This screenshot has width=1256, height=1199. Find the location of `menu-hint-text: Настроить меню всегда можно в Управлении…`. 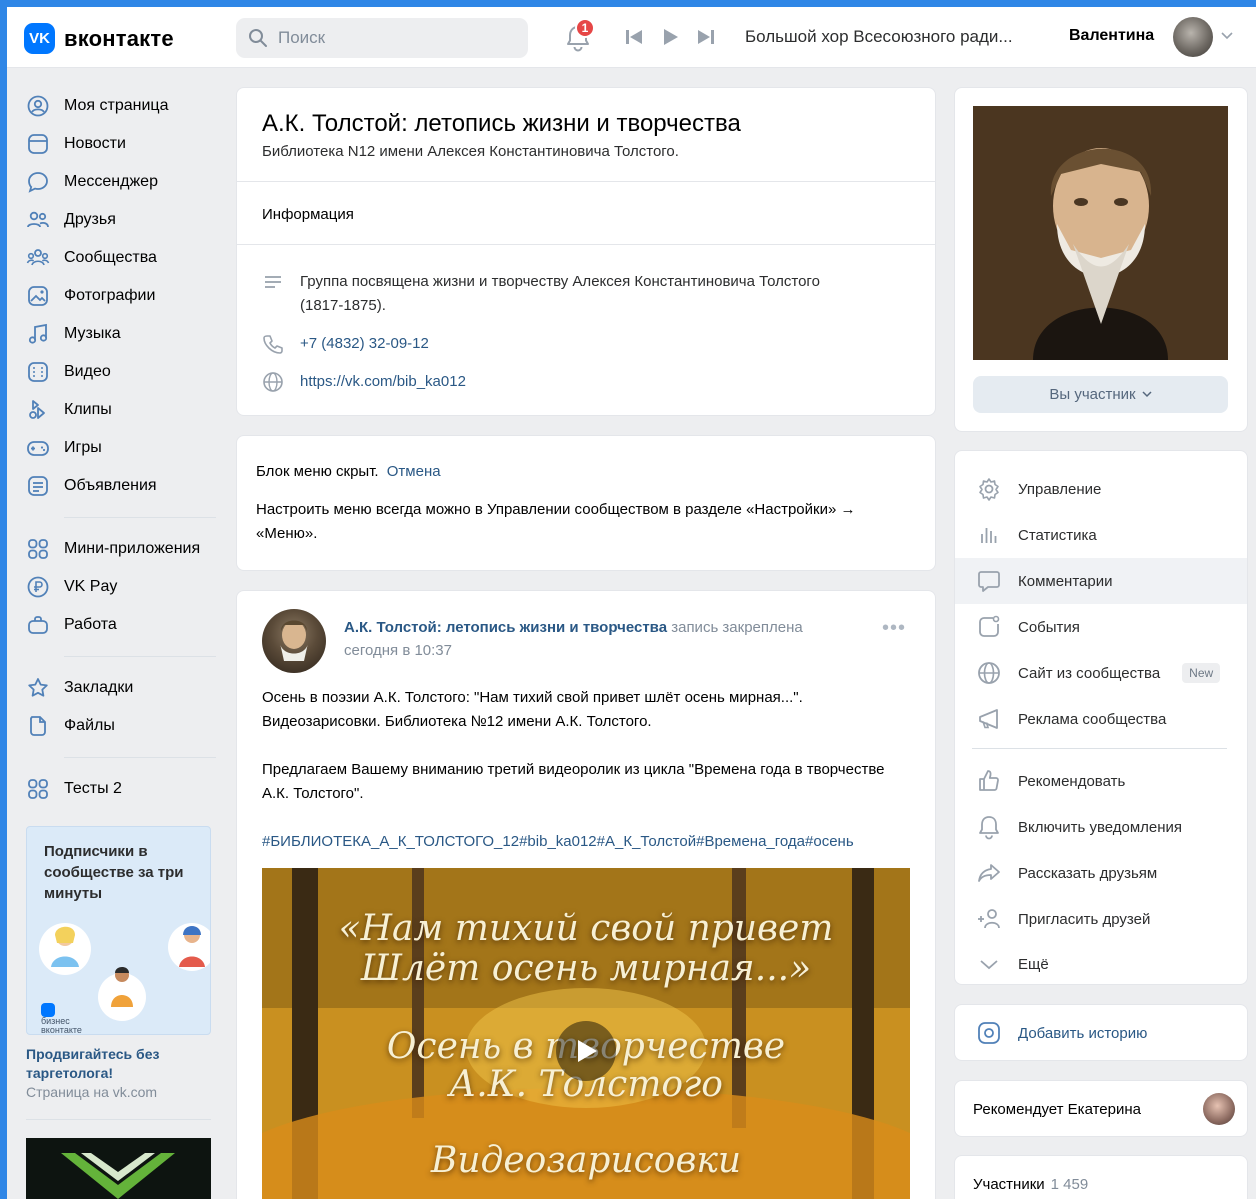

menu-hint-text: Настроить меню всегда можно в Управлении… is located at coordinates (556, 521).